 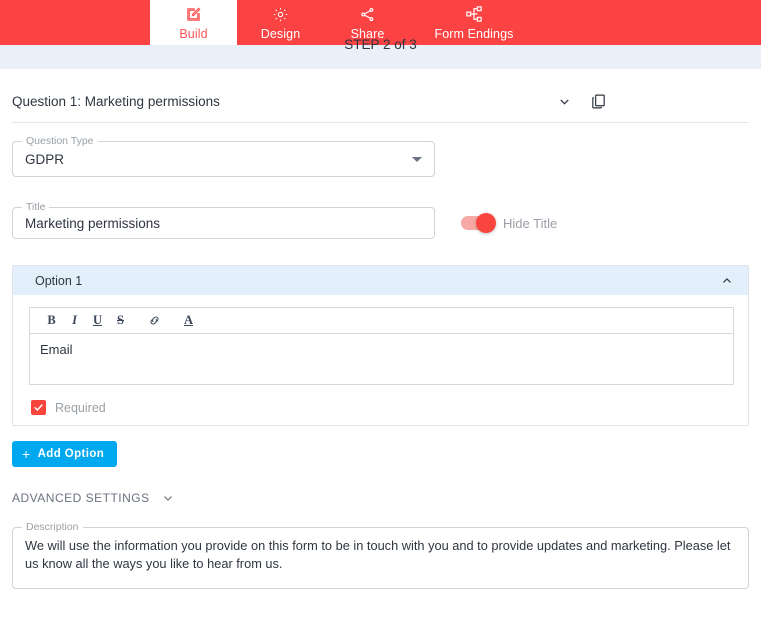 I want to click on step-banner: STEP 2 of 3, so click(x=380, y=53).